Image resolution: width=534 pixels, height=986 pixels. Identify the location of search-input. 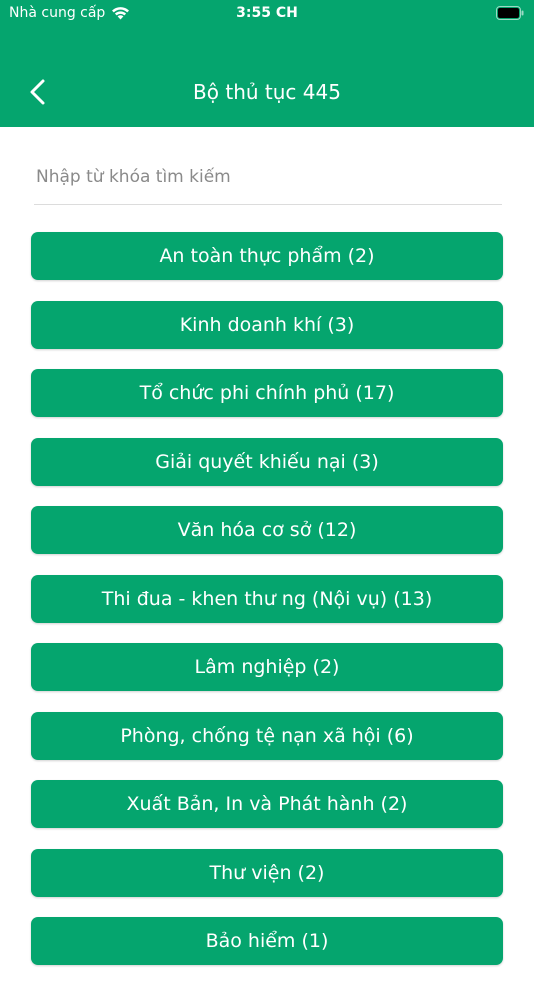
(269, 177).